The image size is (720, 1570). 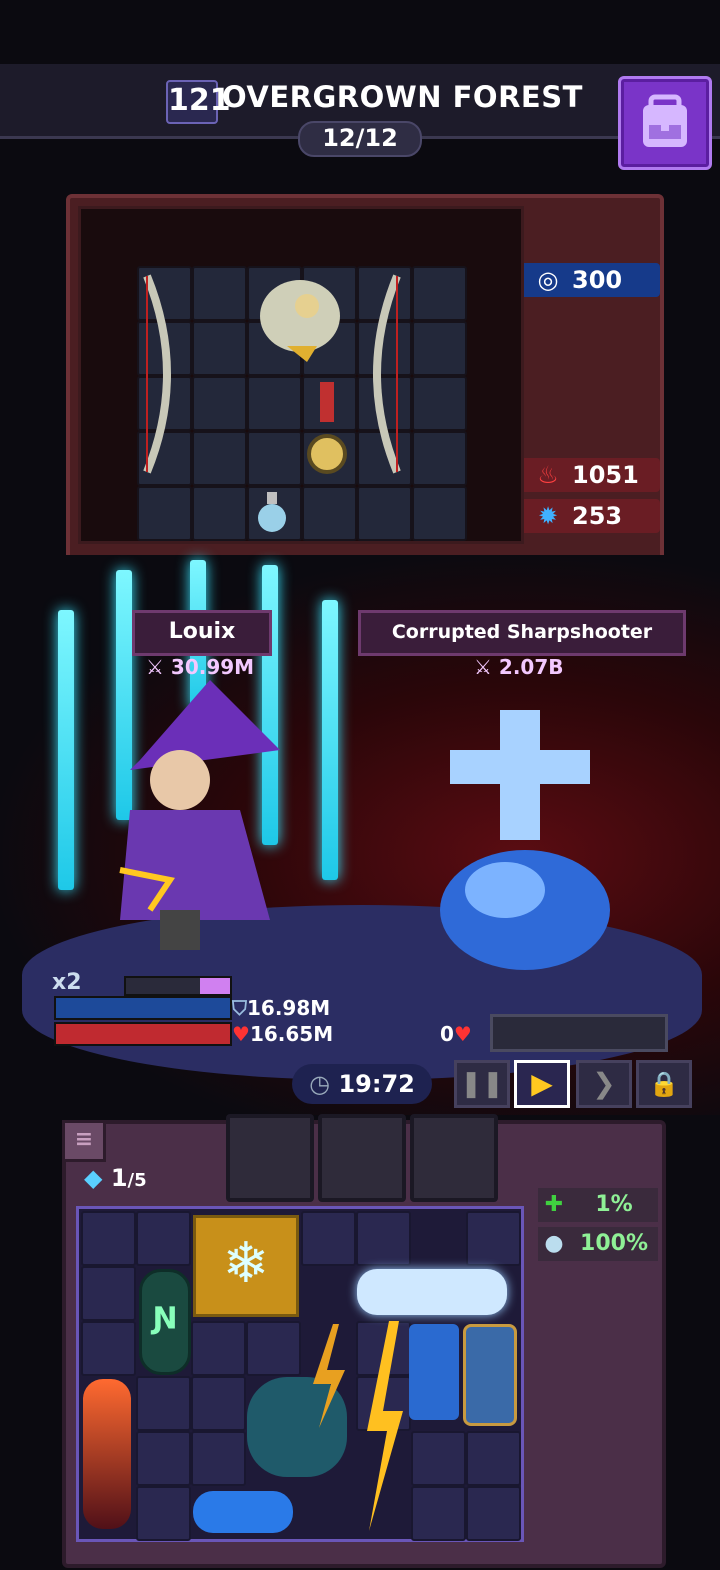 I want to click on battle-timer: ◷ 19:72, so click(x=362, y=1084).